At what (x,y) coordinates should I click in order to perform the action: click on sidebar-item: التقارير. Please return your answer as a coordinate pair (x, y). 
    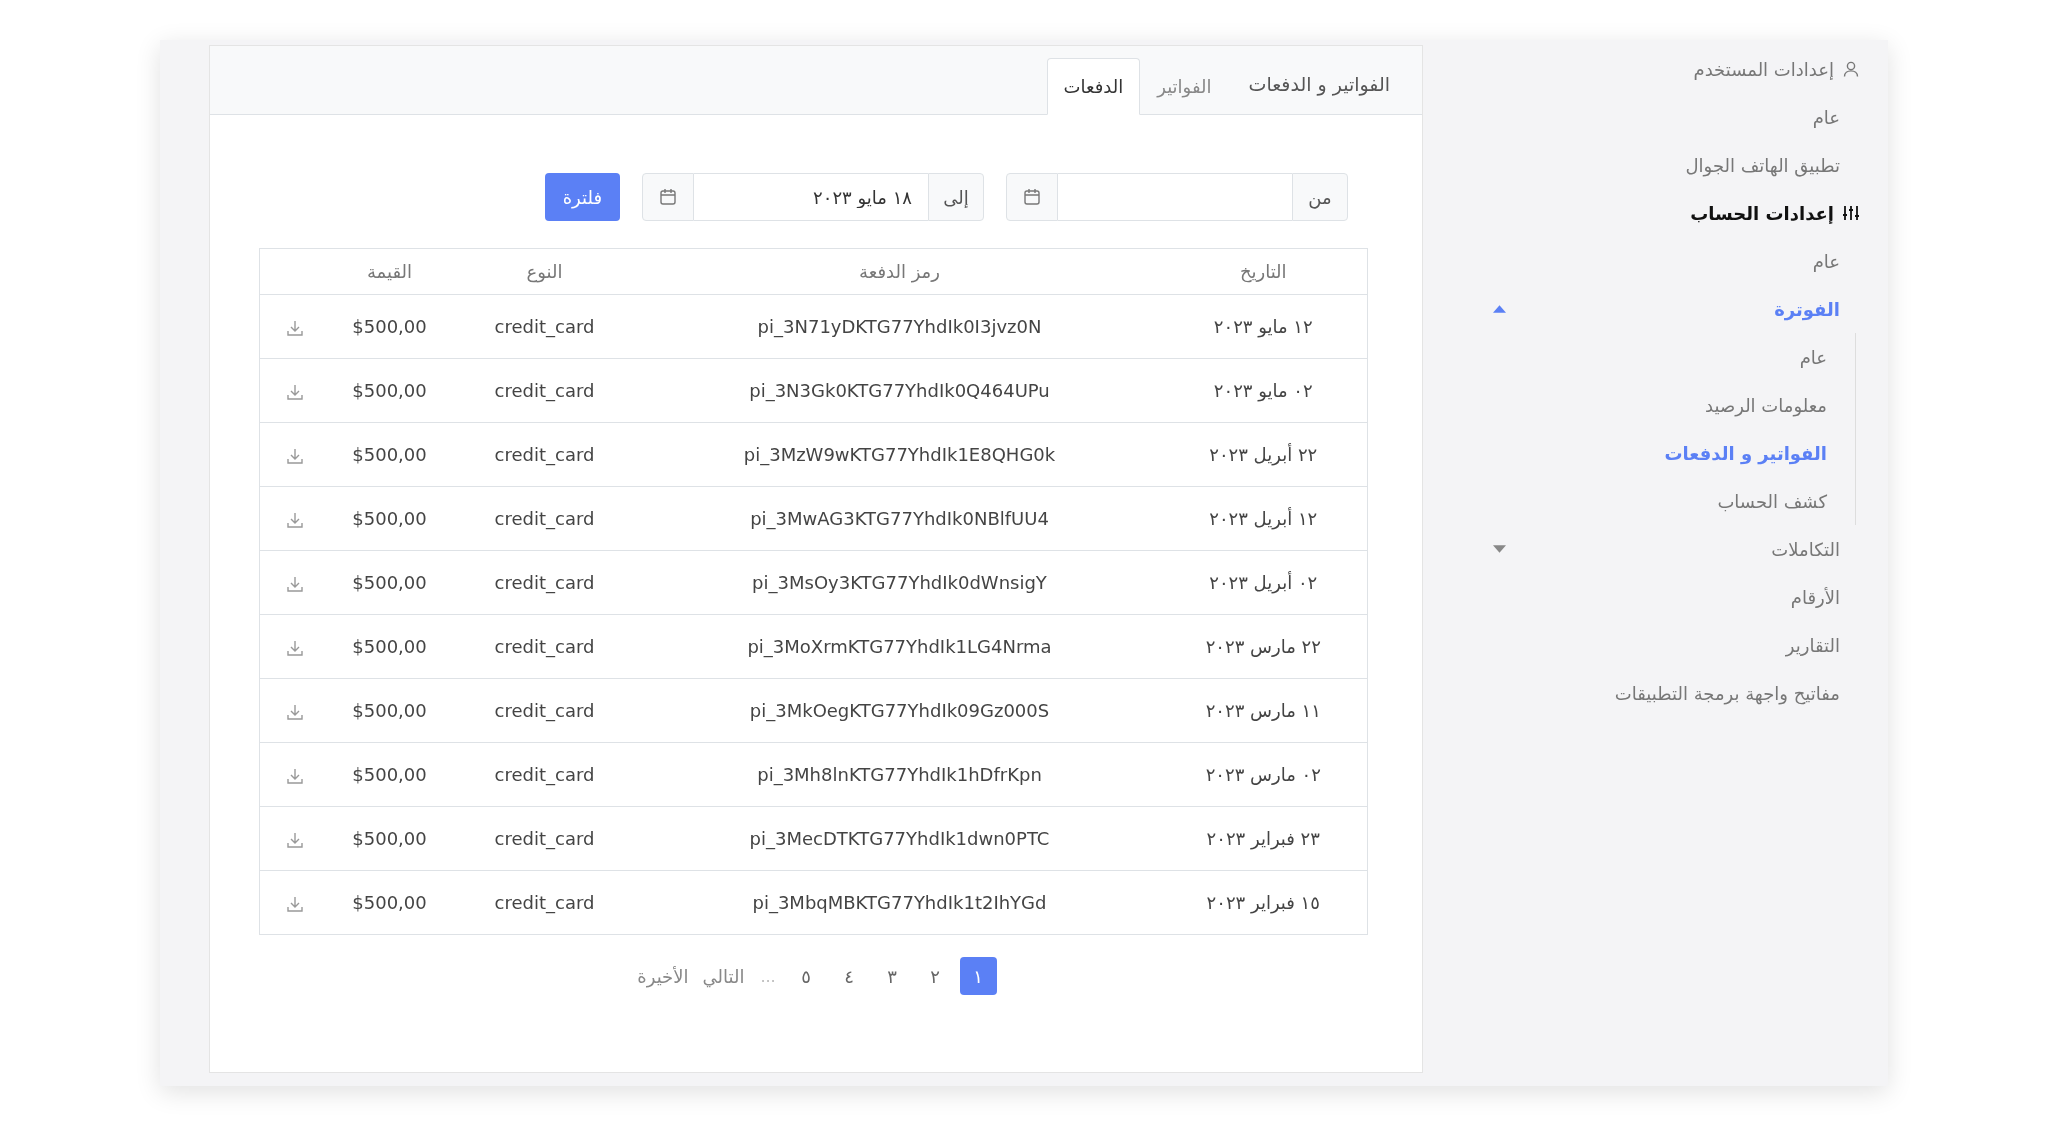
    Looking at the image, I should click on (1812, 645).